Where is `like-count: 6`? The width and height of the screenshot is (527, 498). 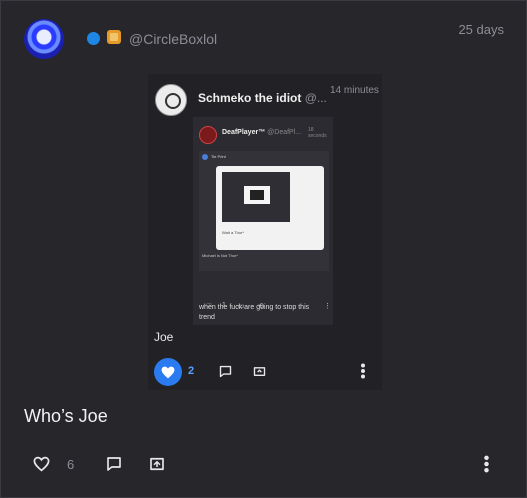 like-count: 6 is located at coordinates (71, 464).